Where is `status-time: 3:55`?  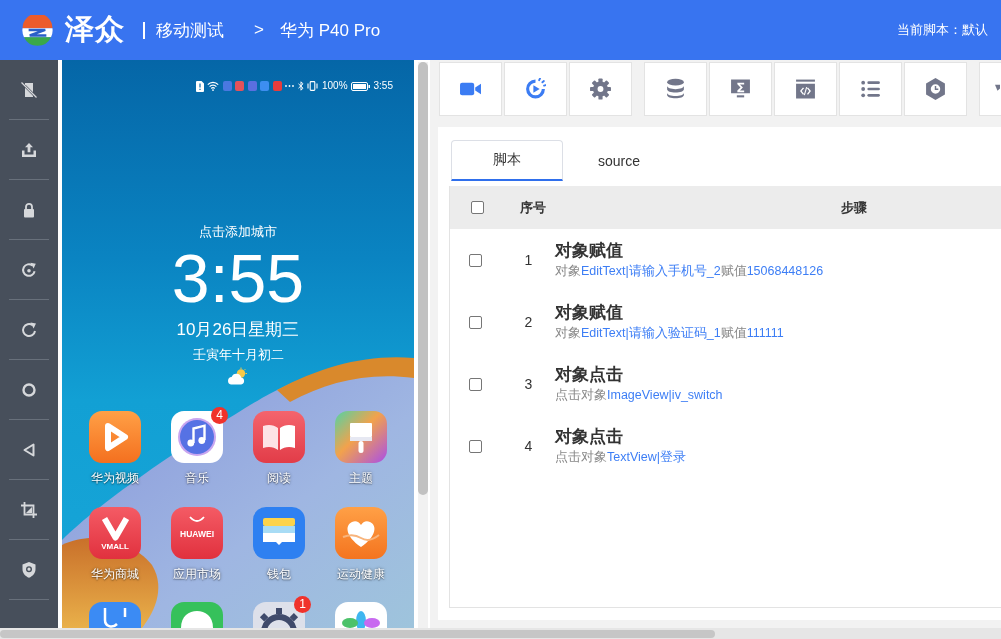 status-time: 3:55 is located at coordinates (383, 86).